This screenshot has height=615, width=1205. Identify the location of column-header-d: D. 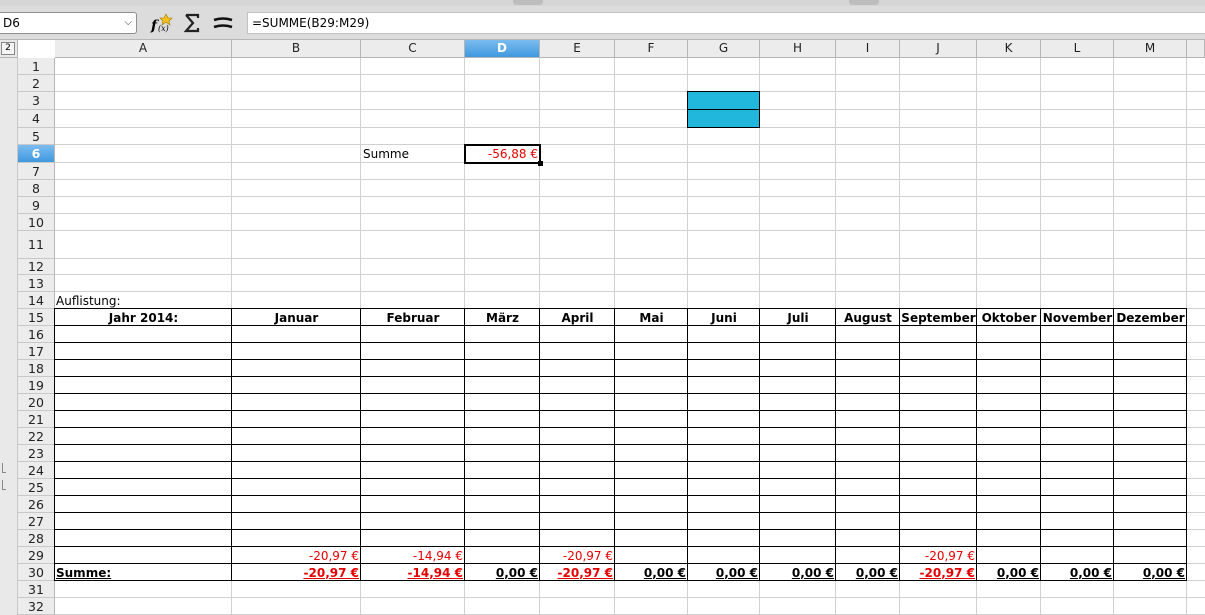
(502, 49).